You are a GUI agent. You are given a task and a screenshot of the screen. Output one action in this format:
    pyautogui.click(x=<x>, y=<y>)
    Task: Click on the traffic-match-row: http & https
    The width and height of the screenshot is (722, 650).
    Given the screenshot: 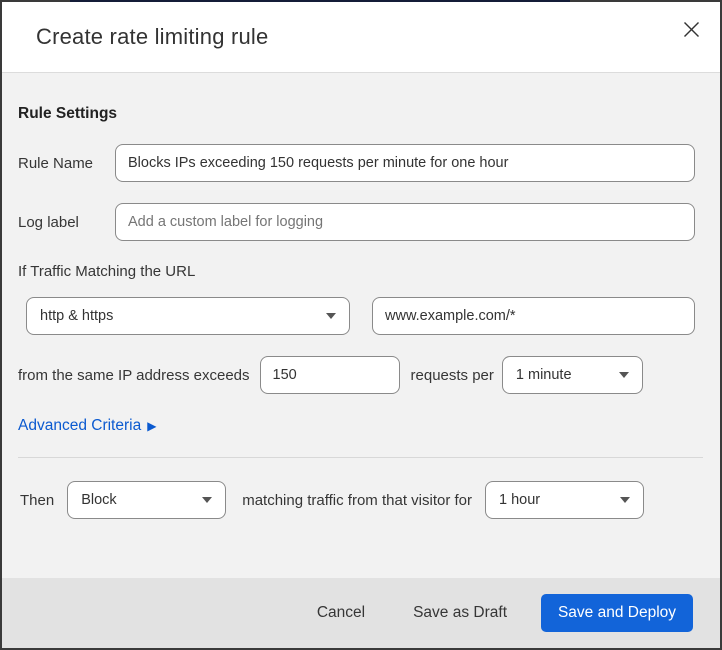 What is the action you would take?
    pyautogui.click(x=356, y=316)
    